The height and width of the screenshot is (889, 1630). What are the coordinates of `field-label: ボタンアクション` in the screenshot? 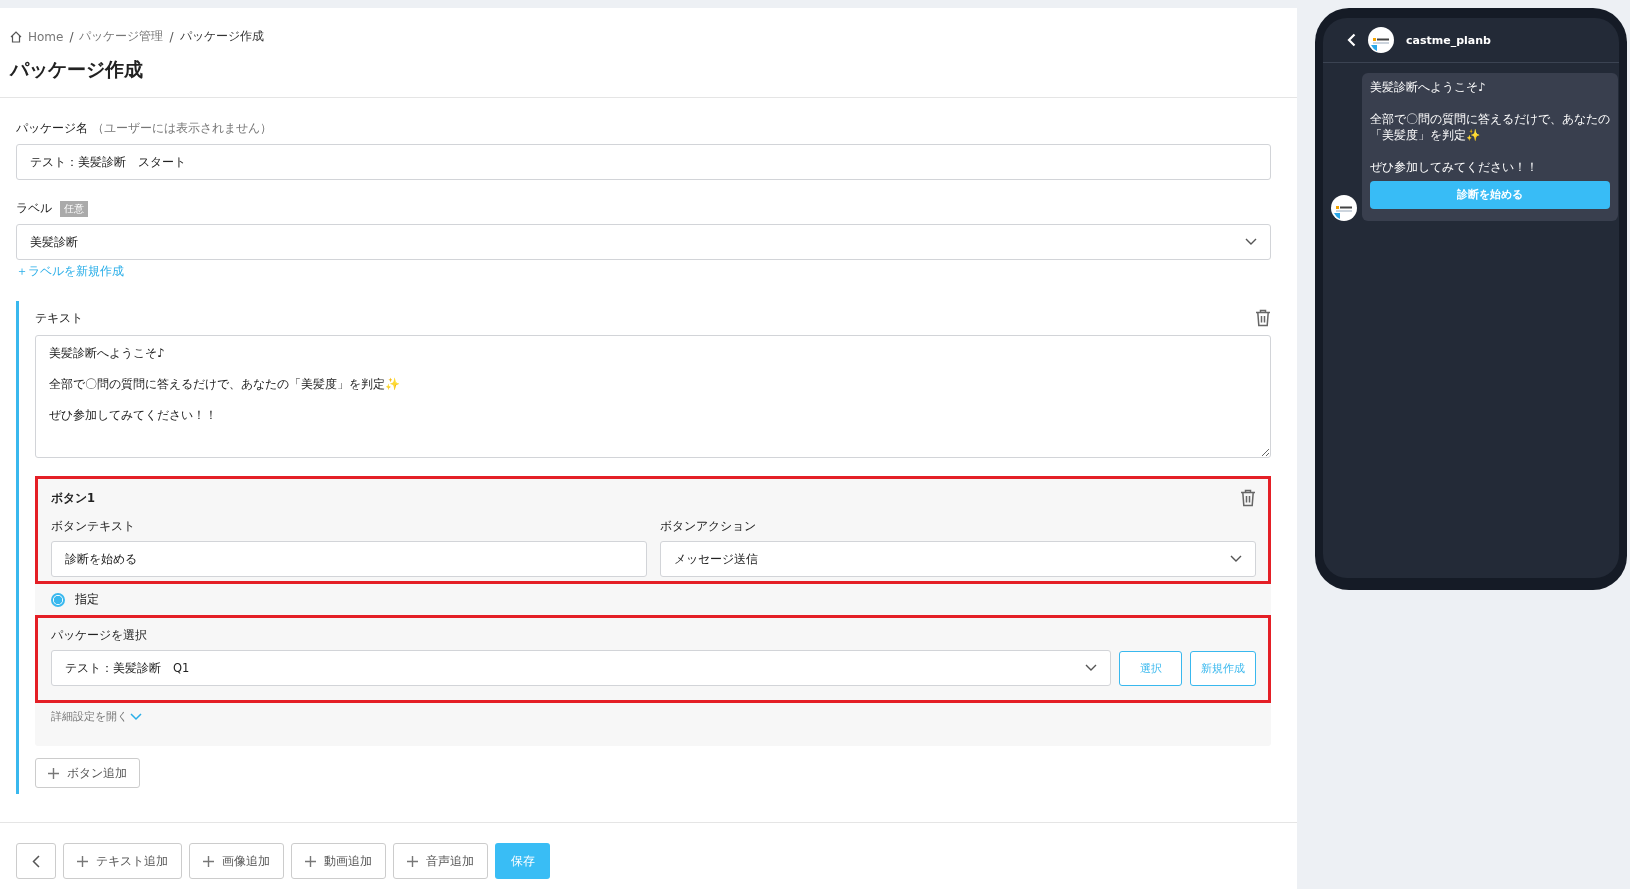 It's located at (708, 526).